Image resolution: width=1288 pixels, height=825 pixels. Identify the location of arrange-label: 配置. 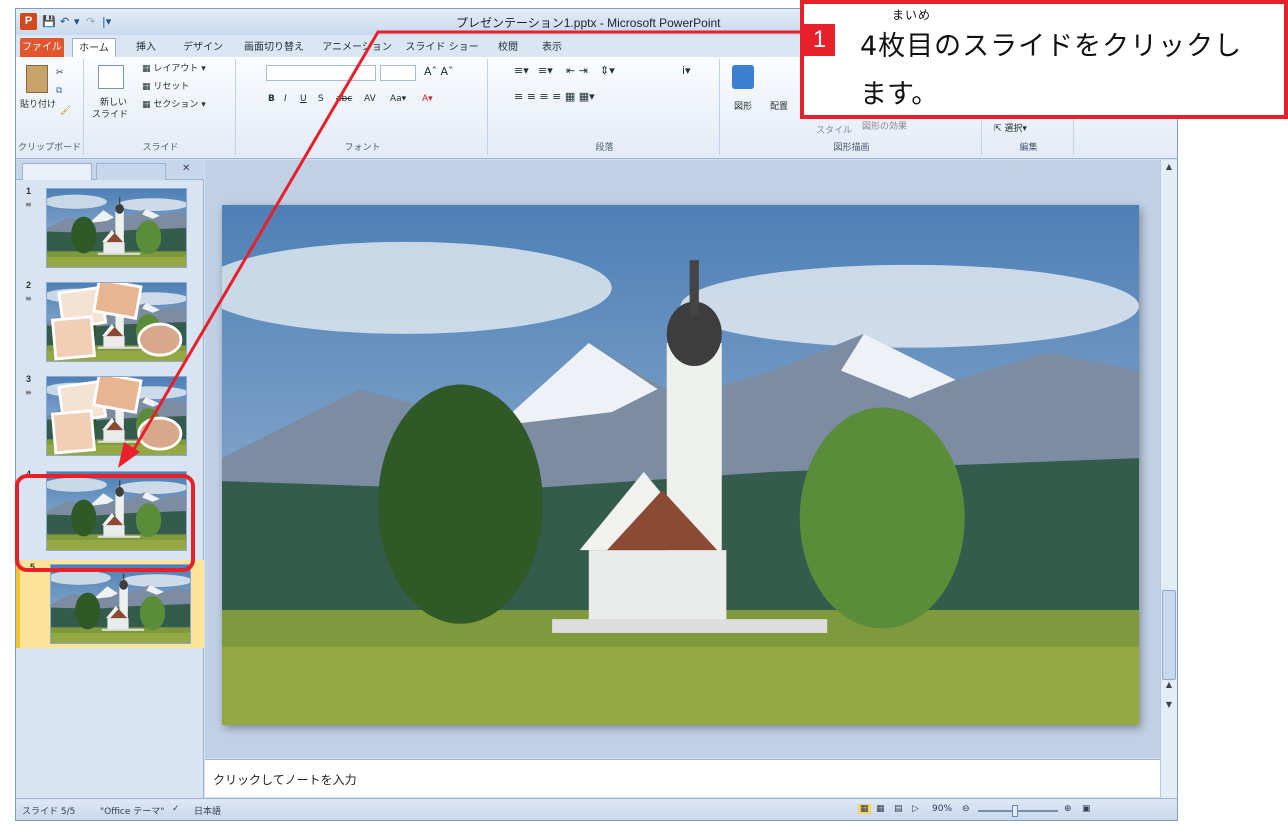
(779, 107).